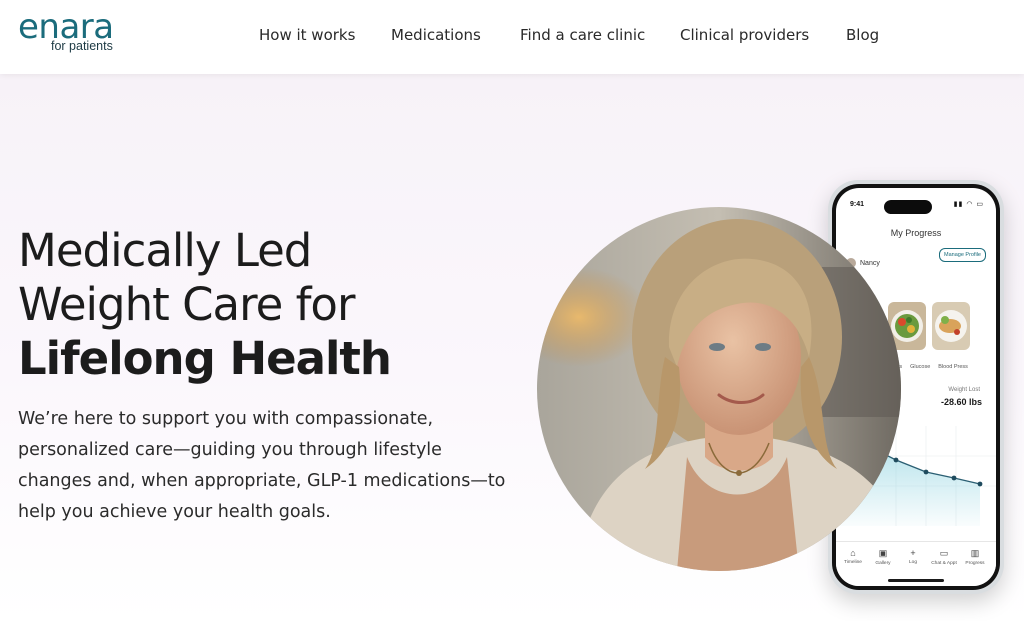 Image resolution: width=1024 pixels, height=621 pixels. Describe the element at coordinates (975, 563) in the screenshot. I see `app-nav-label: Progress` at that location.